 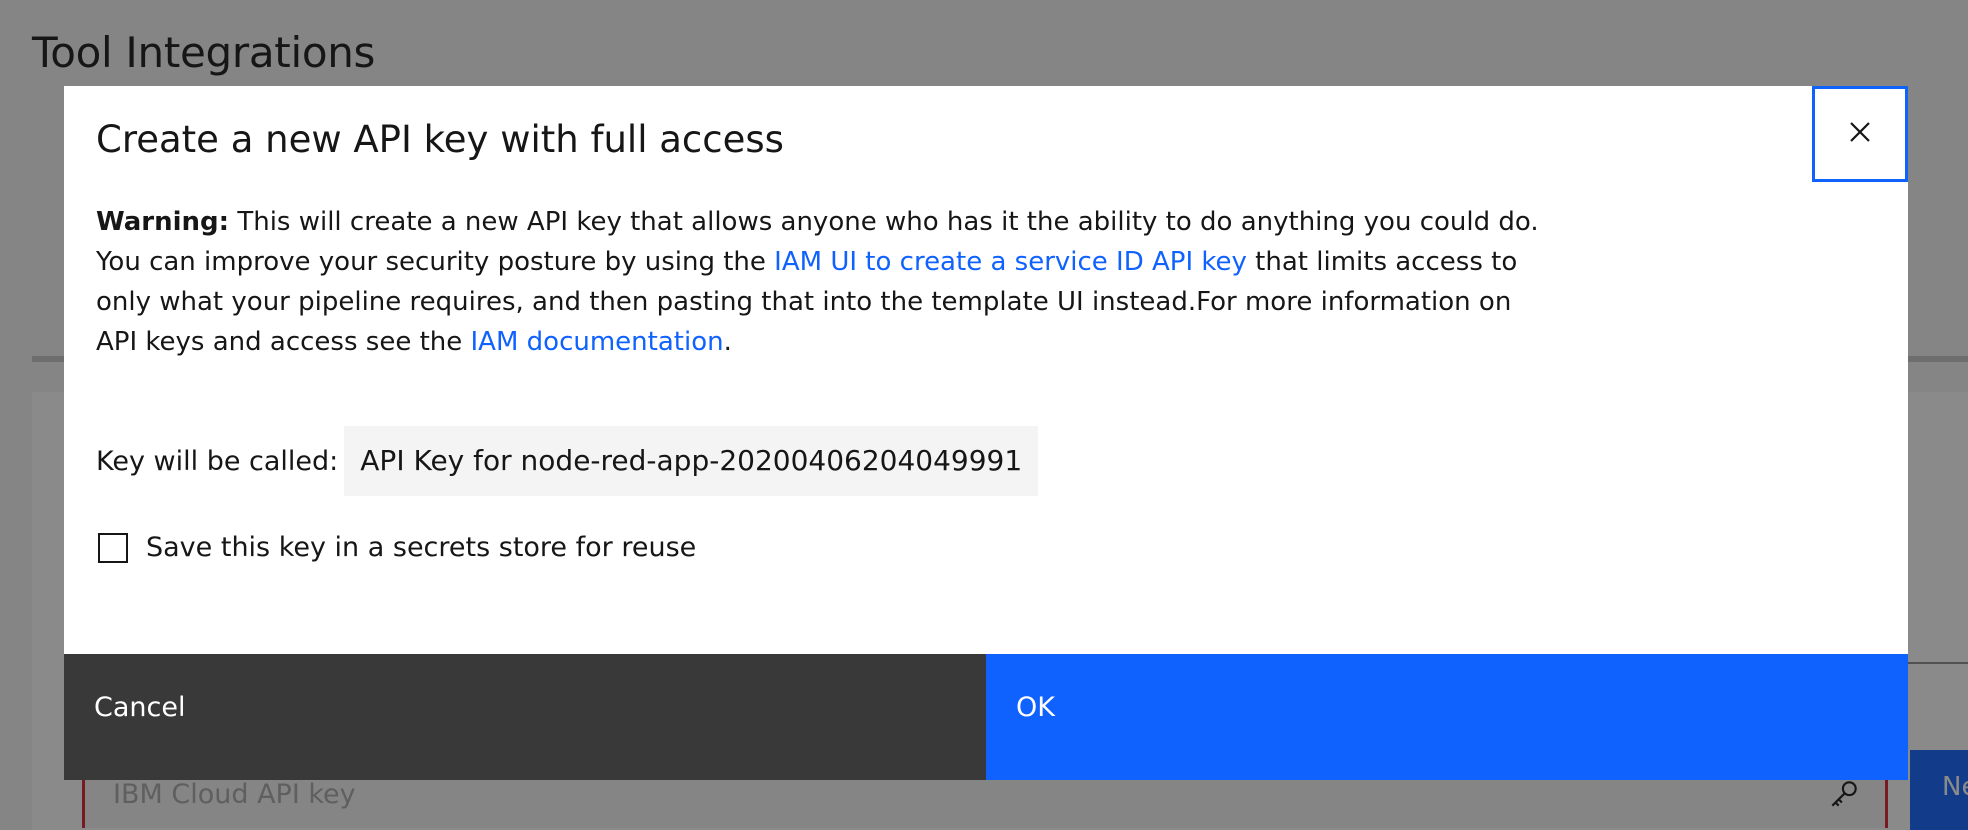 What do you see at coordinates (163, 222) in the screenshot?
I see `warning-label: Warning:` at bounding box center [163, 222].